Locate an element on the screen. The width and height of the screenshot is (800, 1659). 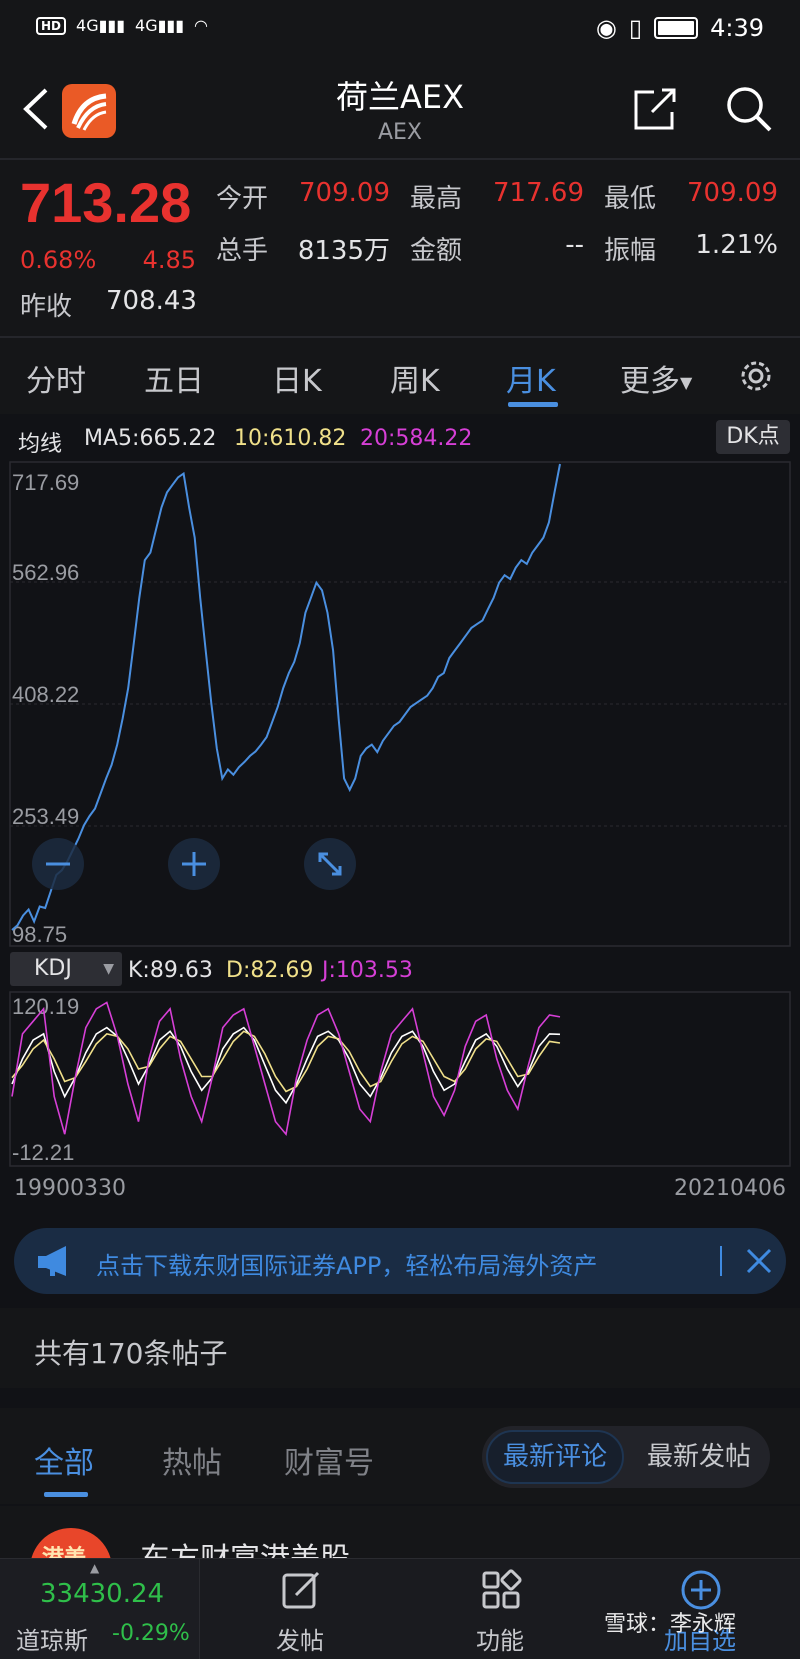
status-right: ◉ ▯ 4:39 is located at coordinates (680, 28).